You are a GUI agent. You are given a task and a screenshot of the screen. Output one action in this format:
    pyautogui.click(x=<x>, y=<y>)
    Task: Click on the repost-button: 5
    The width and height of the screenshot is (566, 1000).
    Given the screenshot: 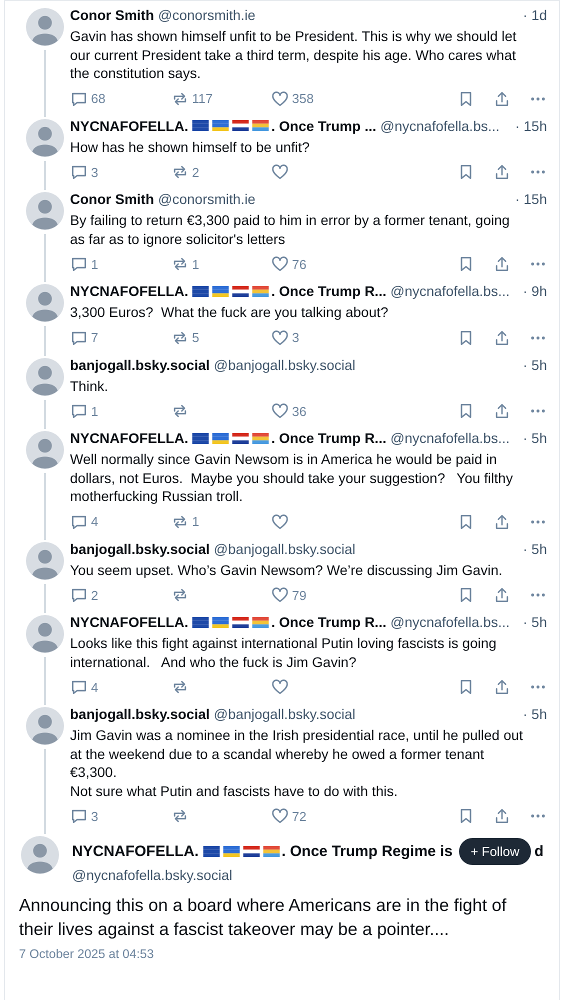 What is the action you would take?
    pyautogui.click(x=221, y=337)
    